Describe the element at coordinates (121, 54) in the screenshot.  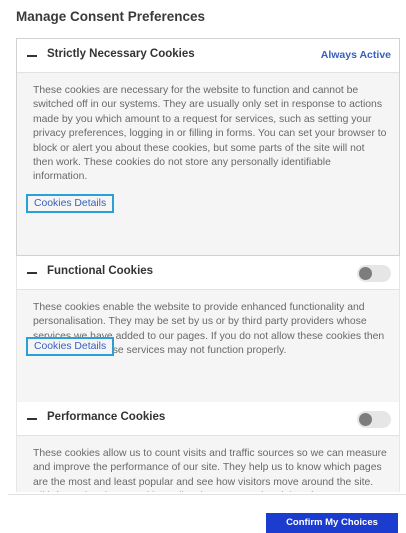
I see `section-title: Strictly Necessary Cookies` at that location.